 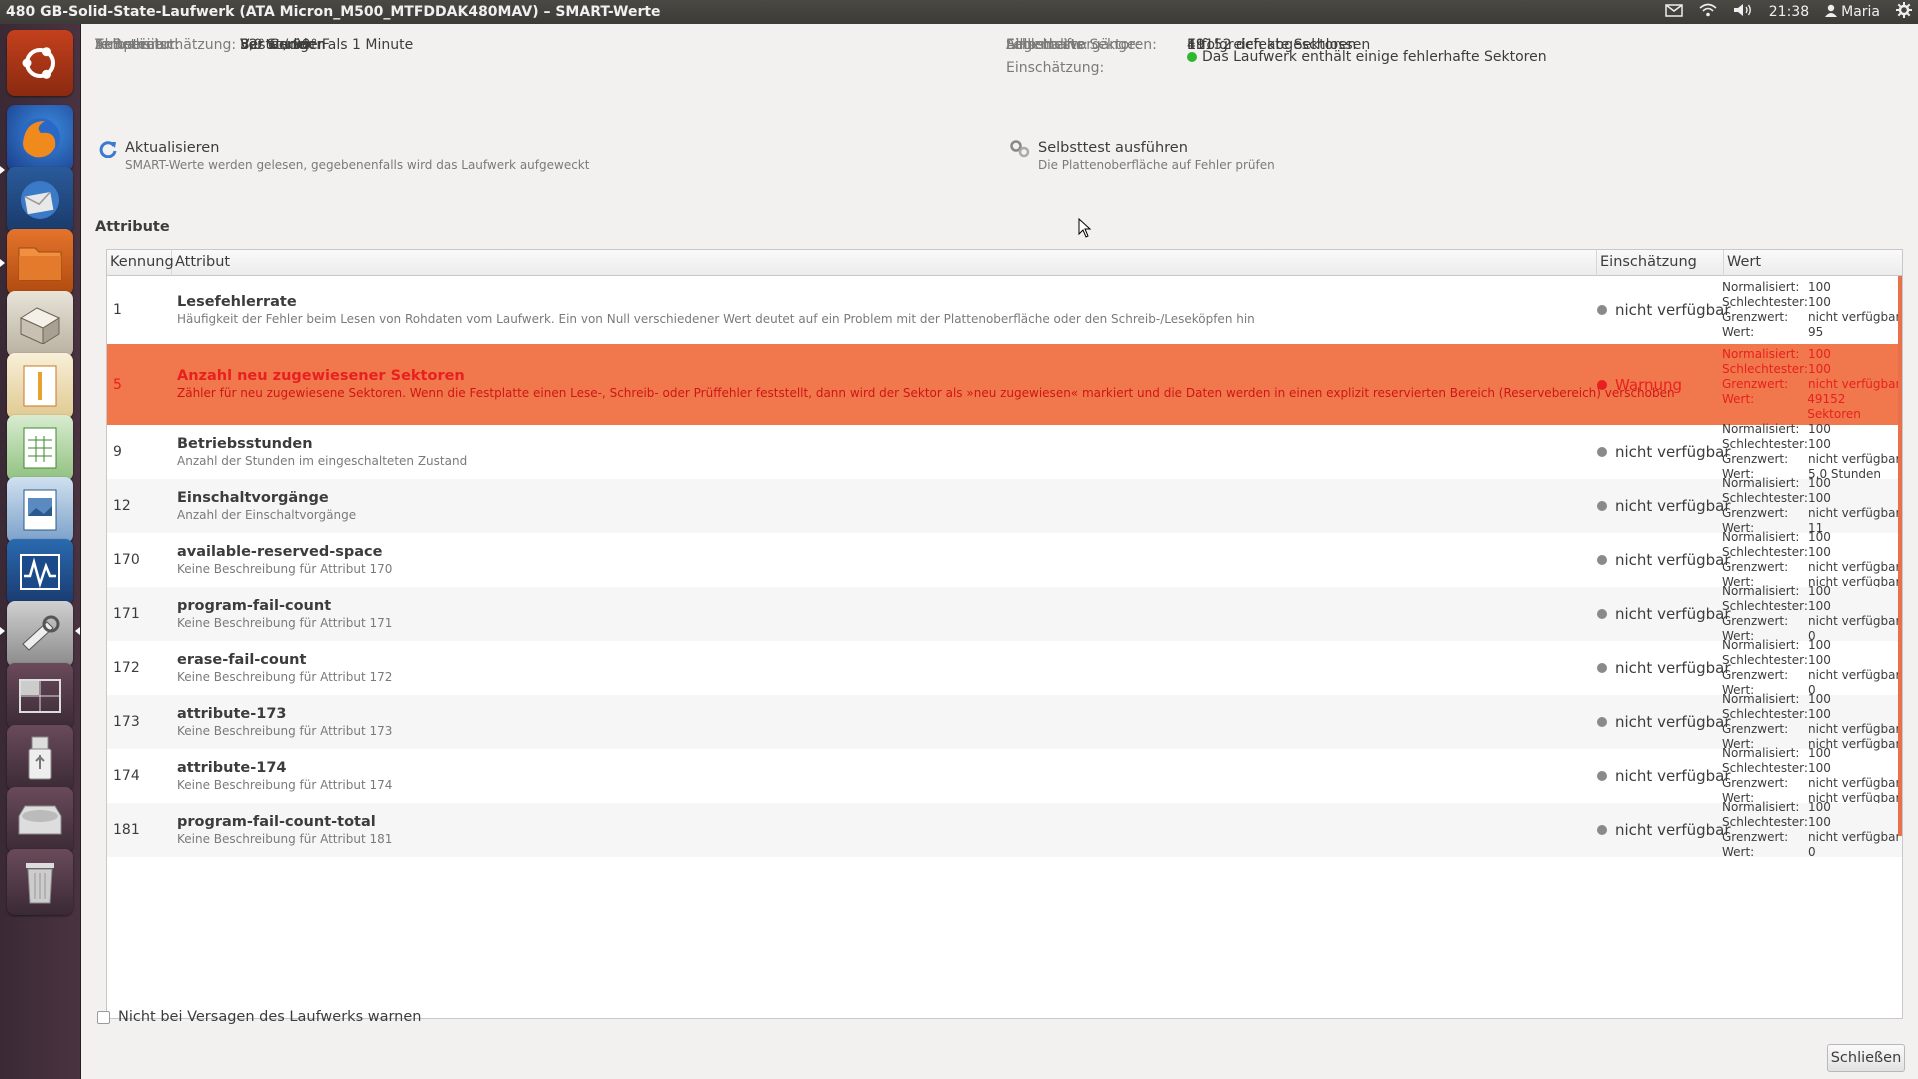 I want to click on selftest-icon, so click(x=1020, y=151).